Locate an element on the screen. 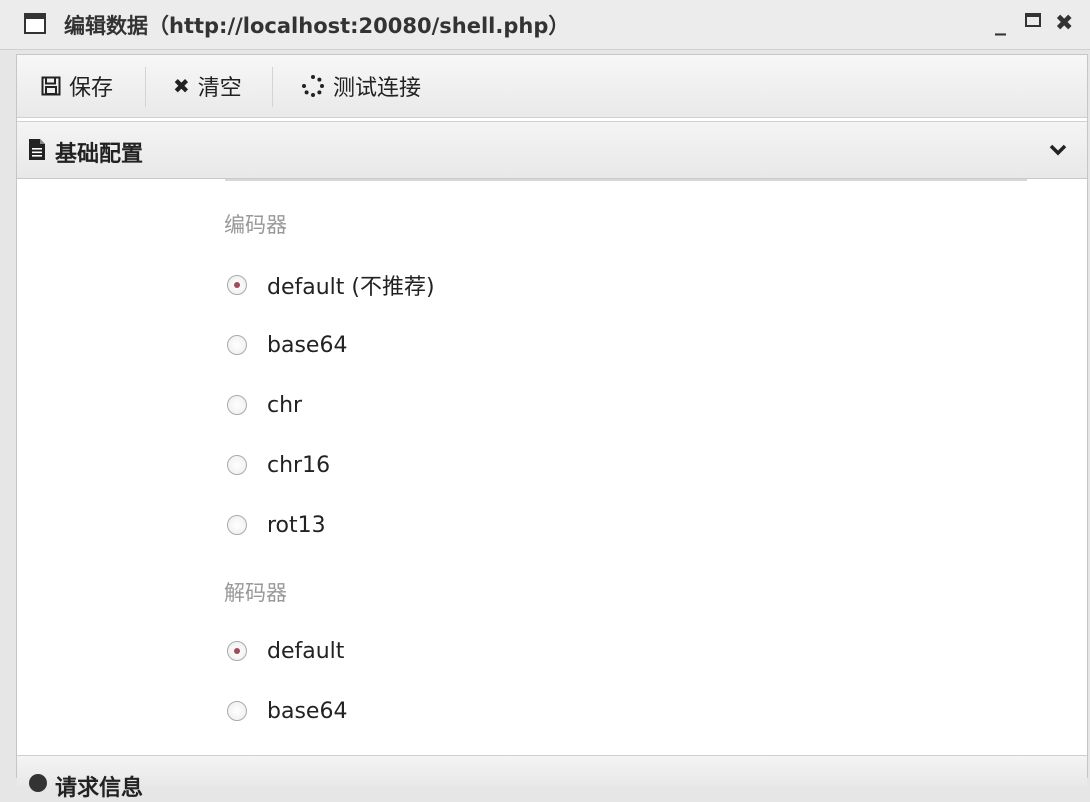  panel-title: 请求信息 is located at coordinates (99, 788).